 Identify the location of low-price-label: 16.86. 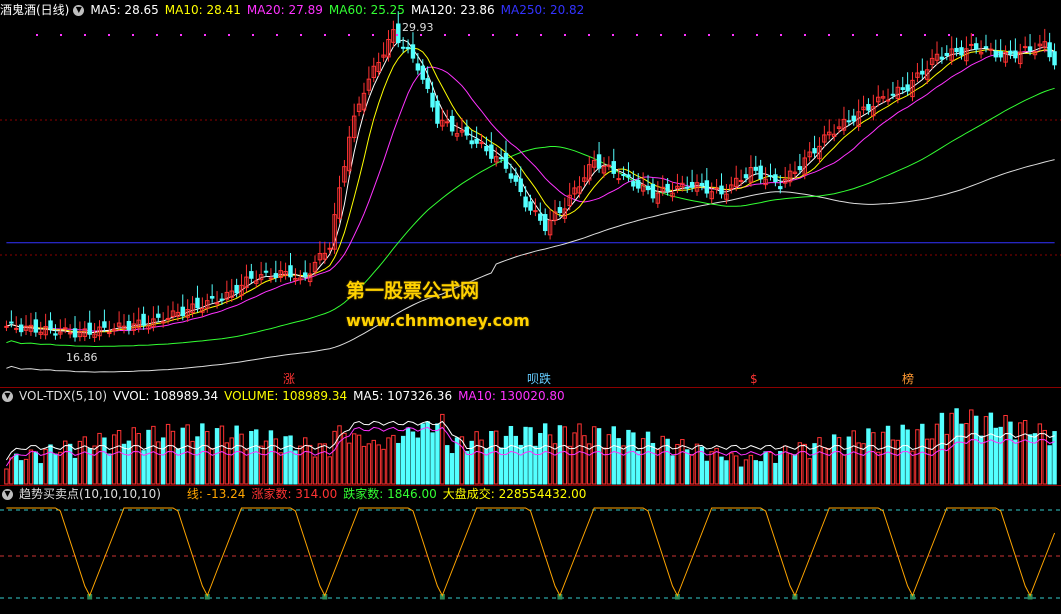
(82, 357).